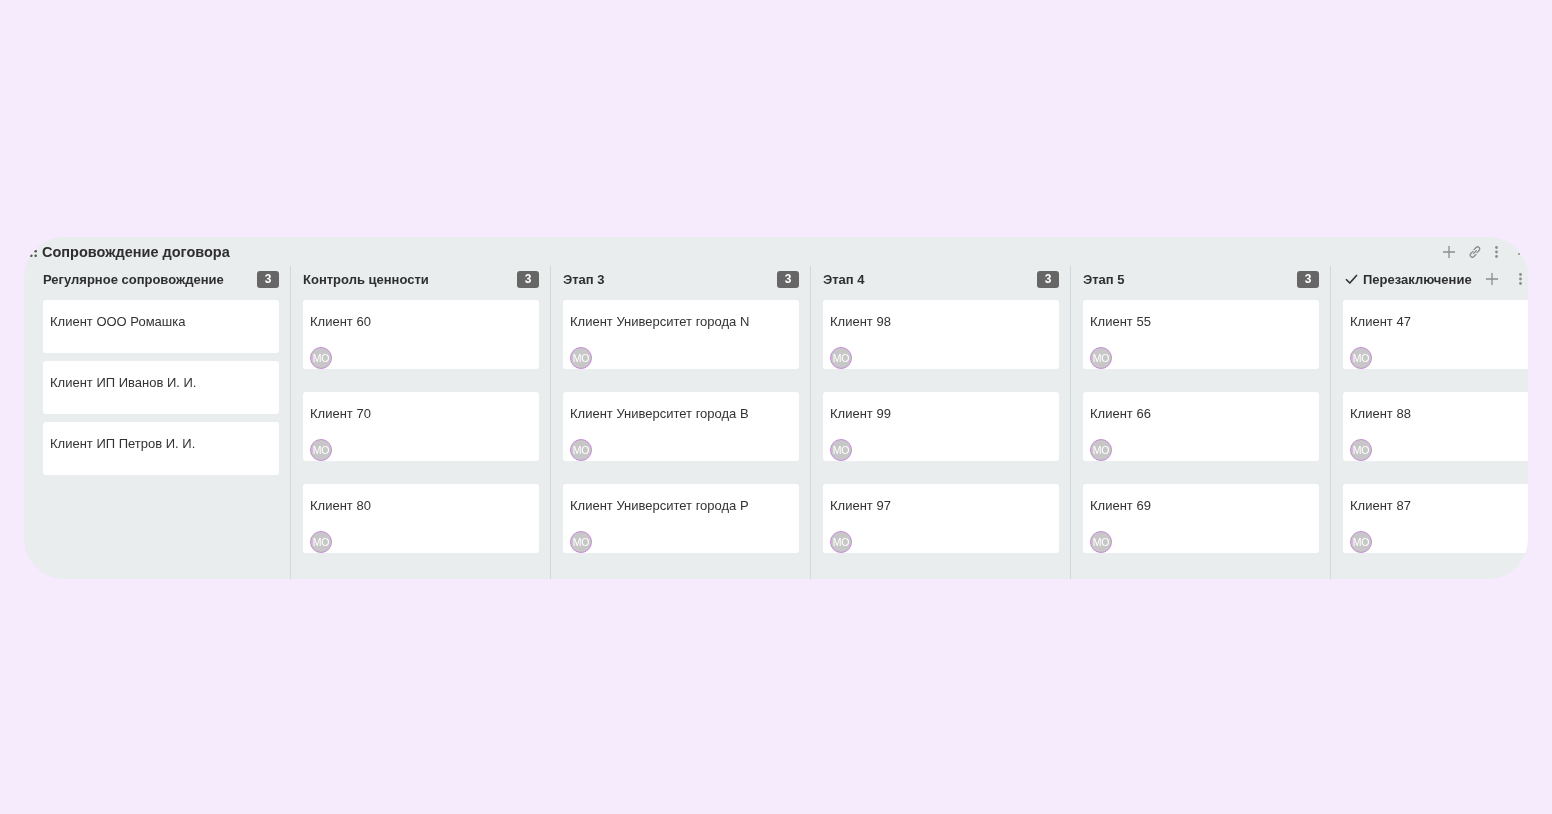 The width and height of the screenshot is (1552, 814). What do you see at coordinates (136, 251) in the screenshot?
I see `board-title: Сопровождение договора` at bounding box center [136, 251].